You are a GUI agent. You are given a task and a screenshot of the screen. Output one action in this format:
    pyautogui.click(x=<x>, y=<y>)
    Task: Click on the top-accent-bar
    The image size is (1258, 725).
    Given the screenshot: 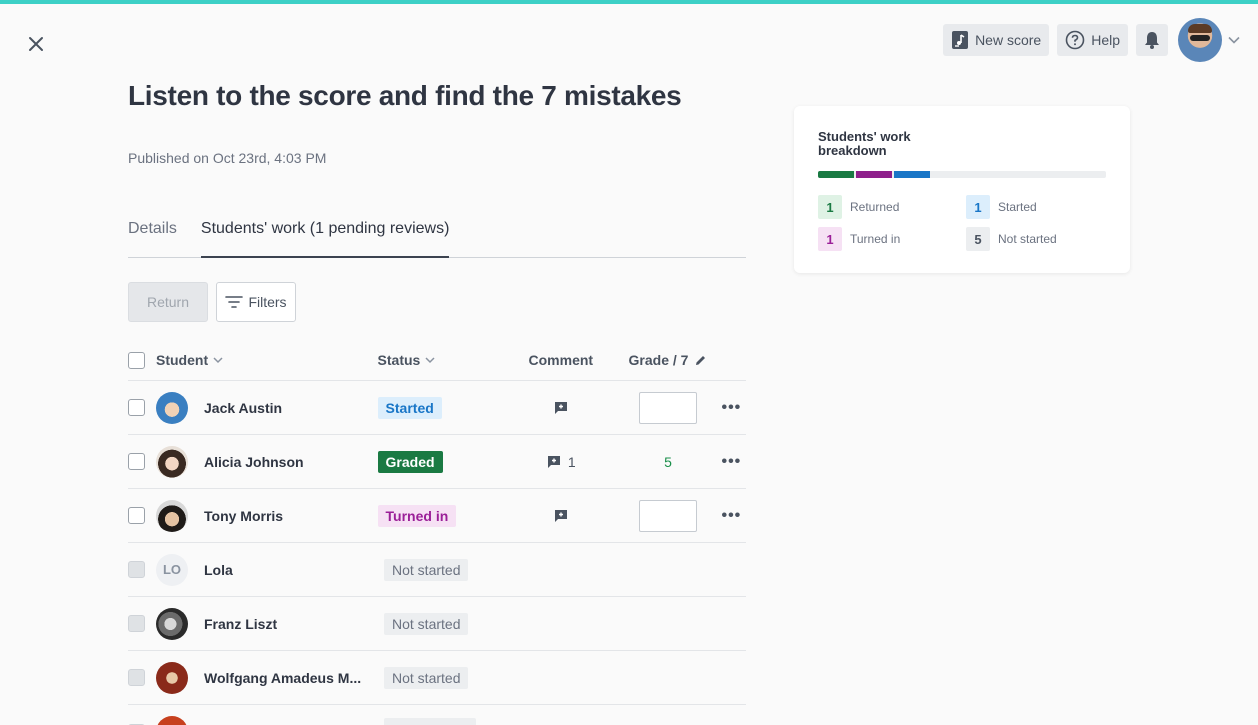 What is the action you would take?
    pyautogui.click(x=629, y=2)
    